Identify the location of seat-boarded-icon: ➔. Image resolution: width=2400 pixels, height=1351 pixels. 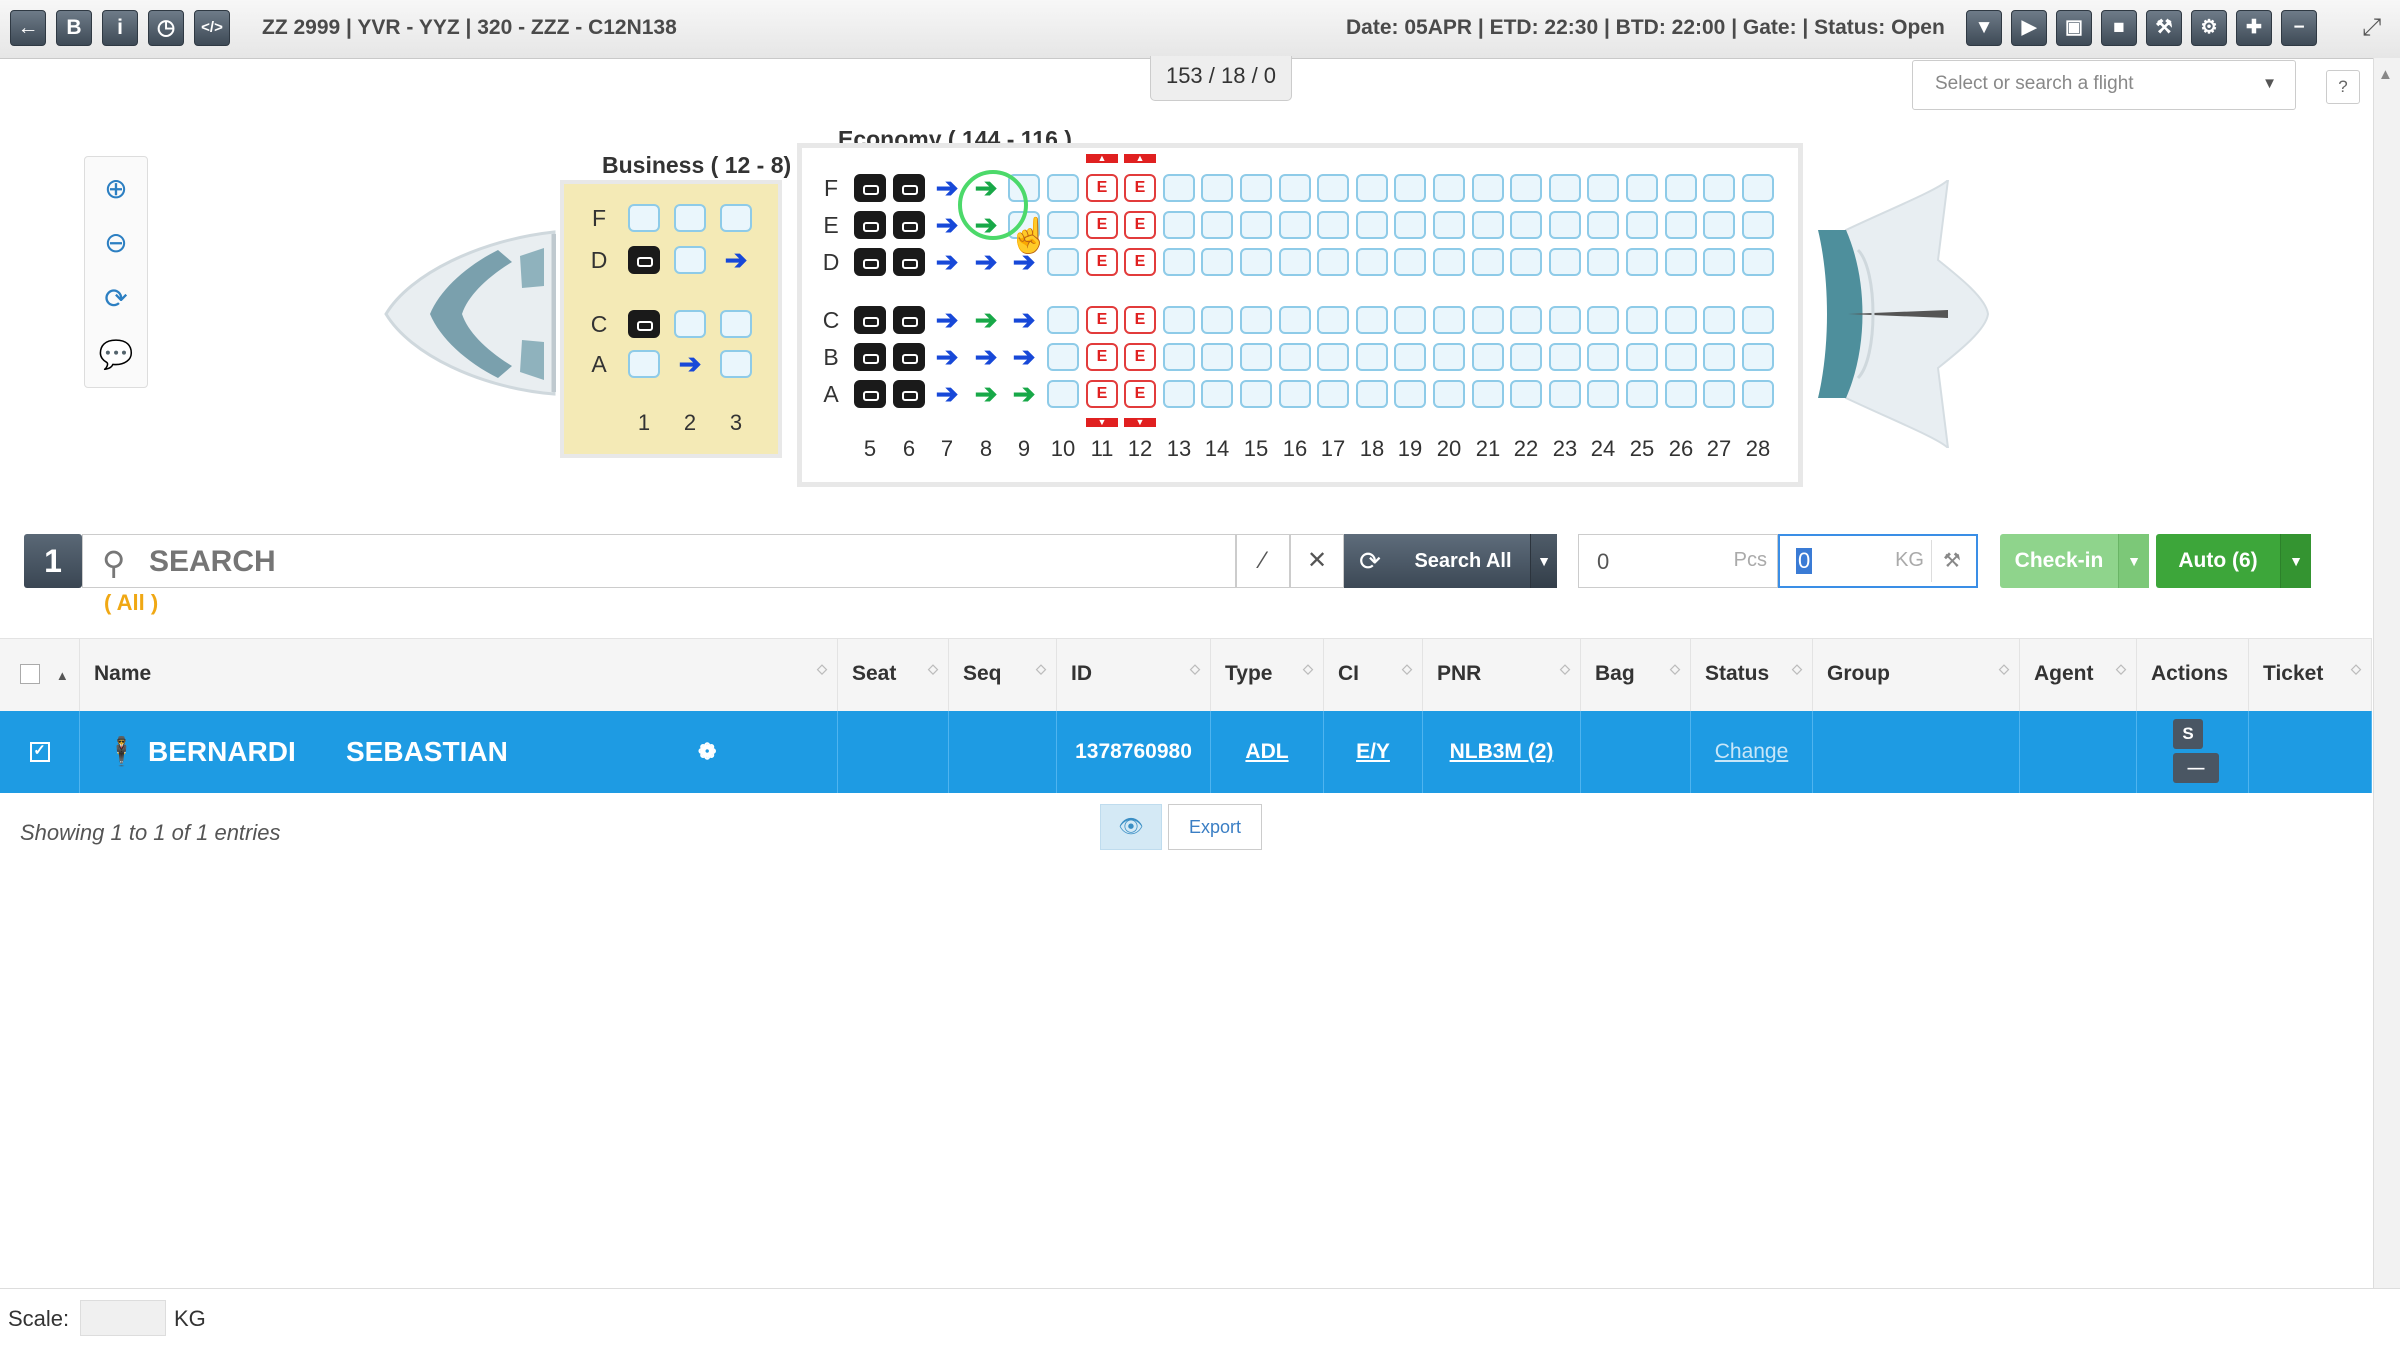
(986, 394).